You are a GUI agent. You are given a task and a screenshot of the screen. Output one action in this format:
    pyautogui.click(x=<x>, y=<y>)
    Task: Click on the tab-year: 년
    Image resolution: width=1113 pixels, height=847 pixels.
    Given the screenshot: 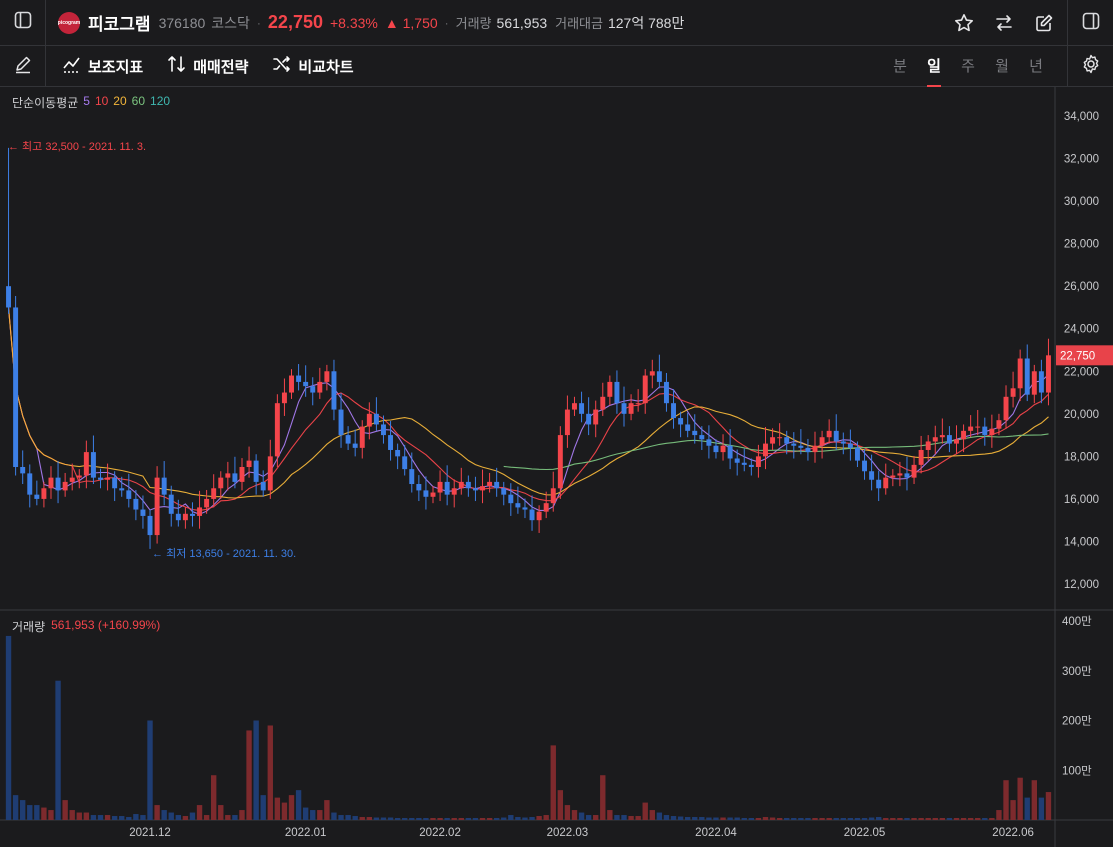 What is the action you would take?
    pyautogui.click(x=1036, y=66)
    